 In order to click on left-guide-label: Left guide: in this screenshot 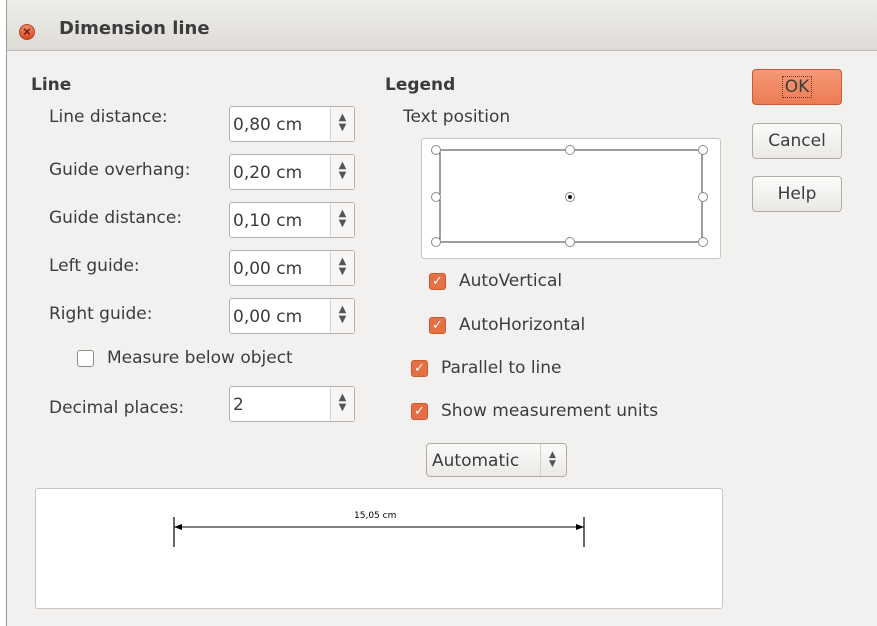, I will do `click(94, 266)`.